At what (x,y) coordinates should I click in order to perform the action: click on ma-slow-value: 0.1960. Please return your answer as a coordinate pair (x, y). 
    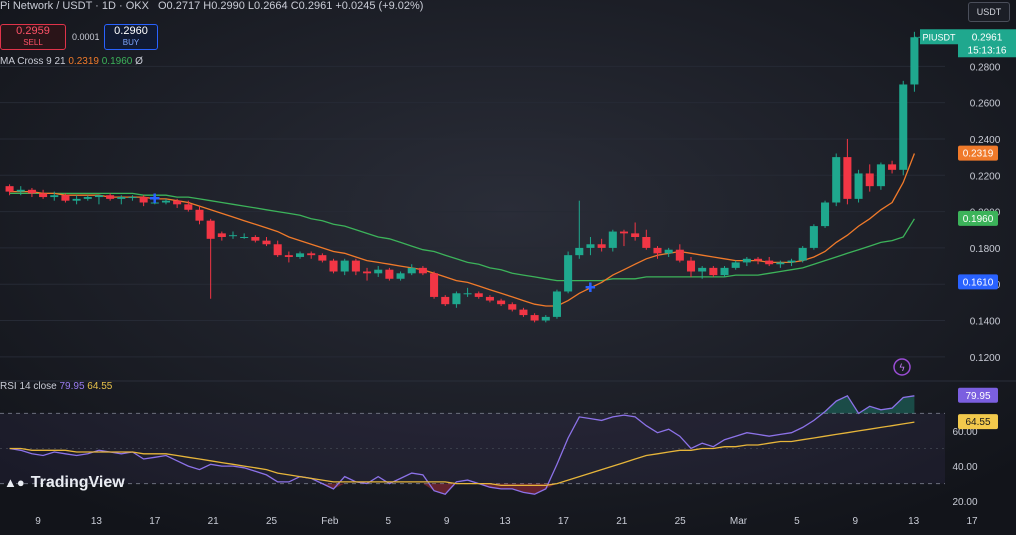
    Looking at the image, I should click on (117, 61).